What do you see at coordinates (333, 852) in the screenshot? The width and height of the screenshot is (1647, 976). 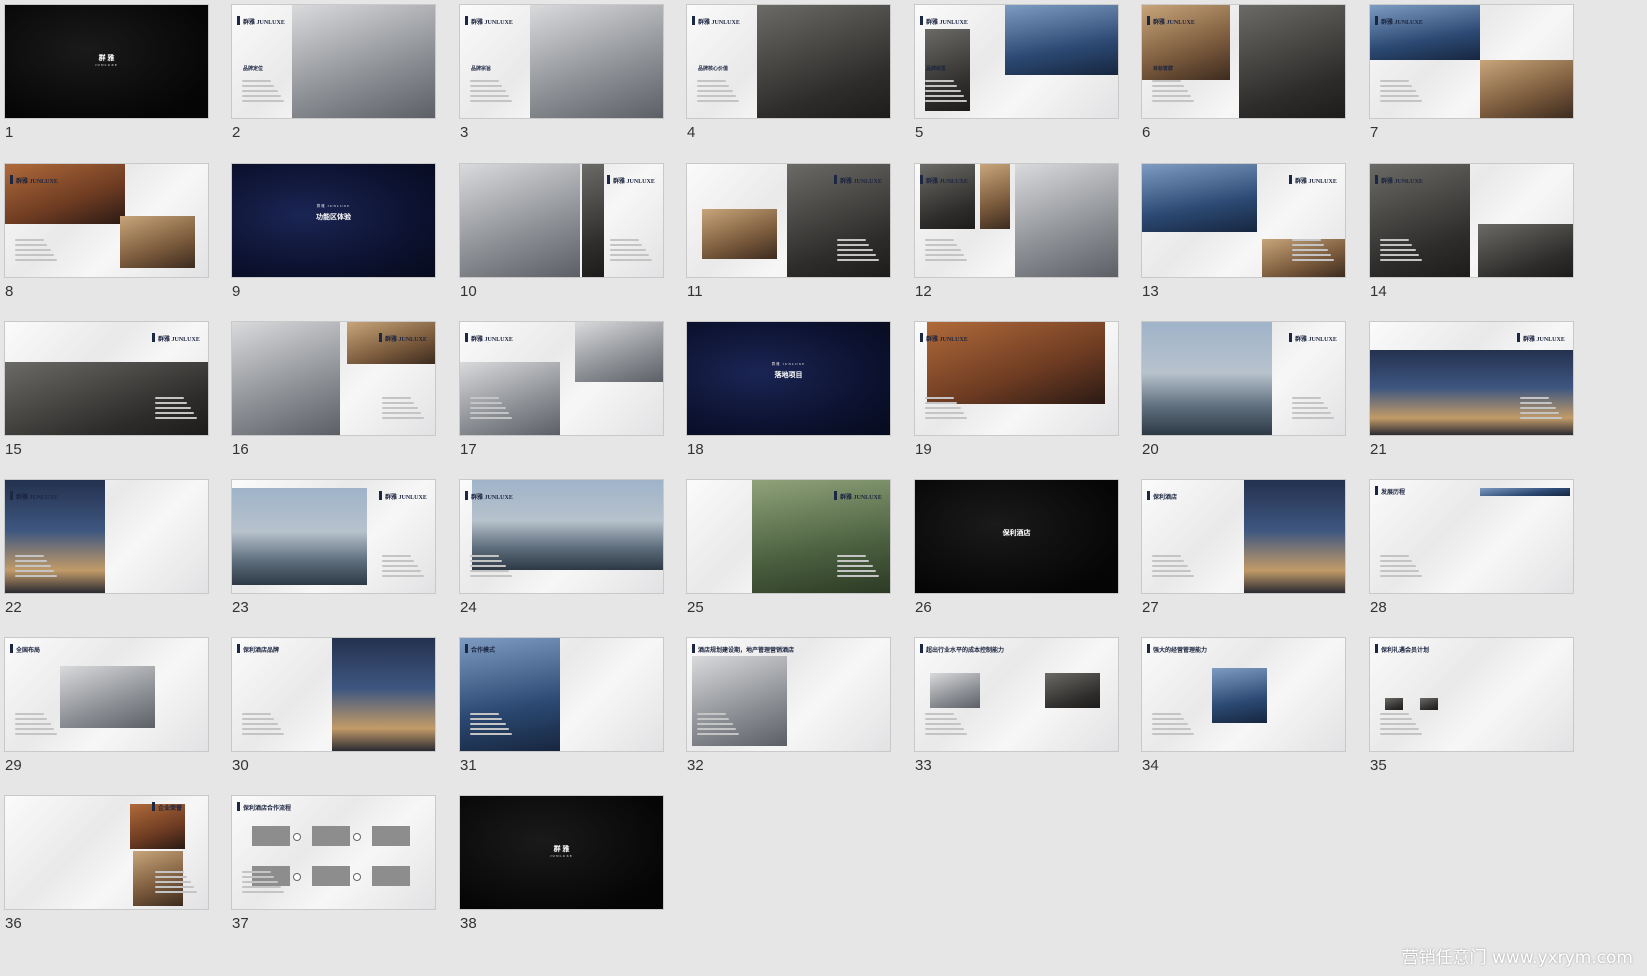 I see `slide-canvas: 保利酒店合作流程` at bounding box center [333, 852].